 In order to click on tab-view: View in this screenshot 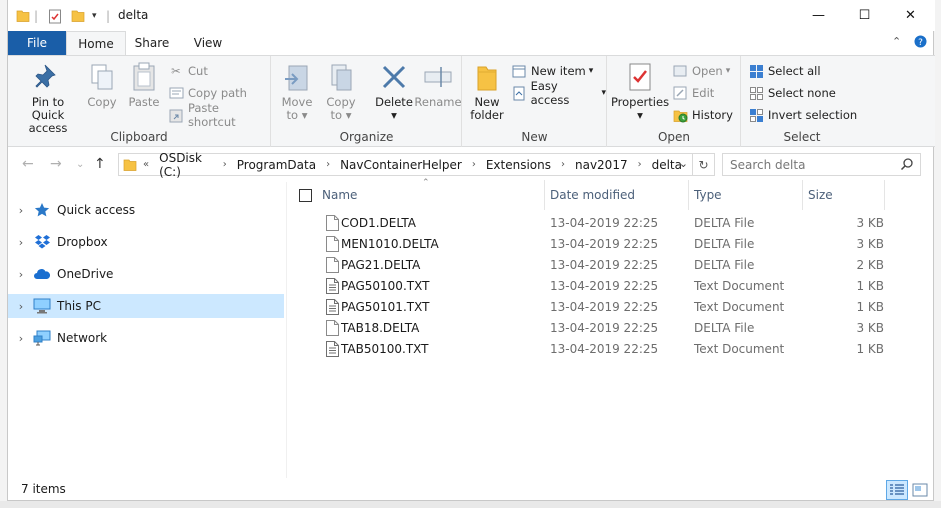, I will do `click(208, 43)`.